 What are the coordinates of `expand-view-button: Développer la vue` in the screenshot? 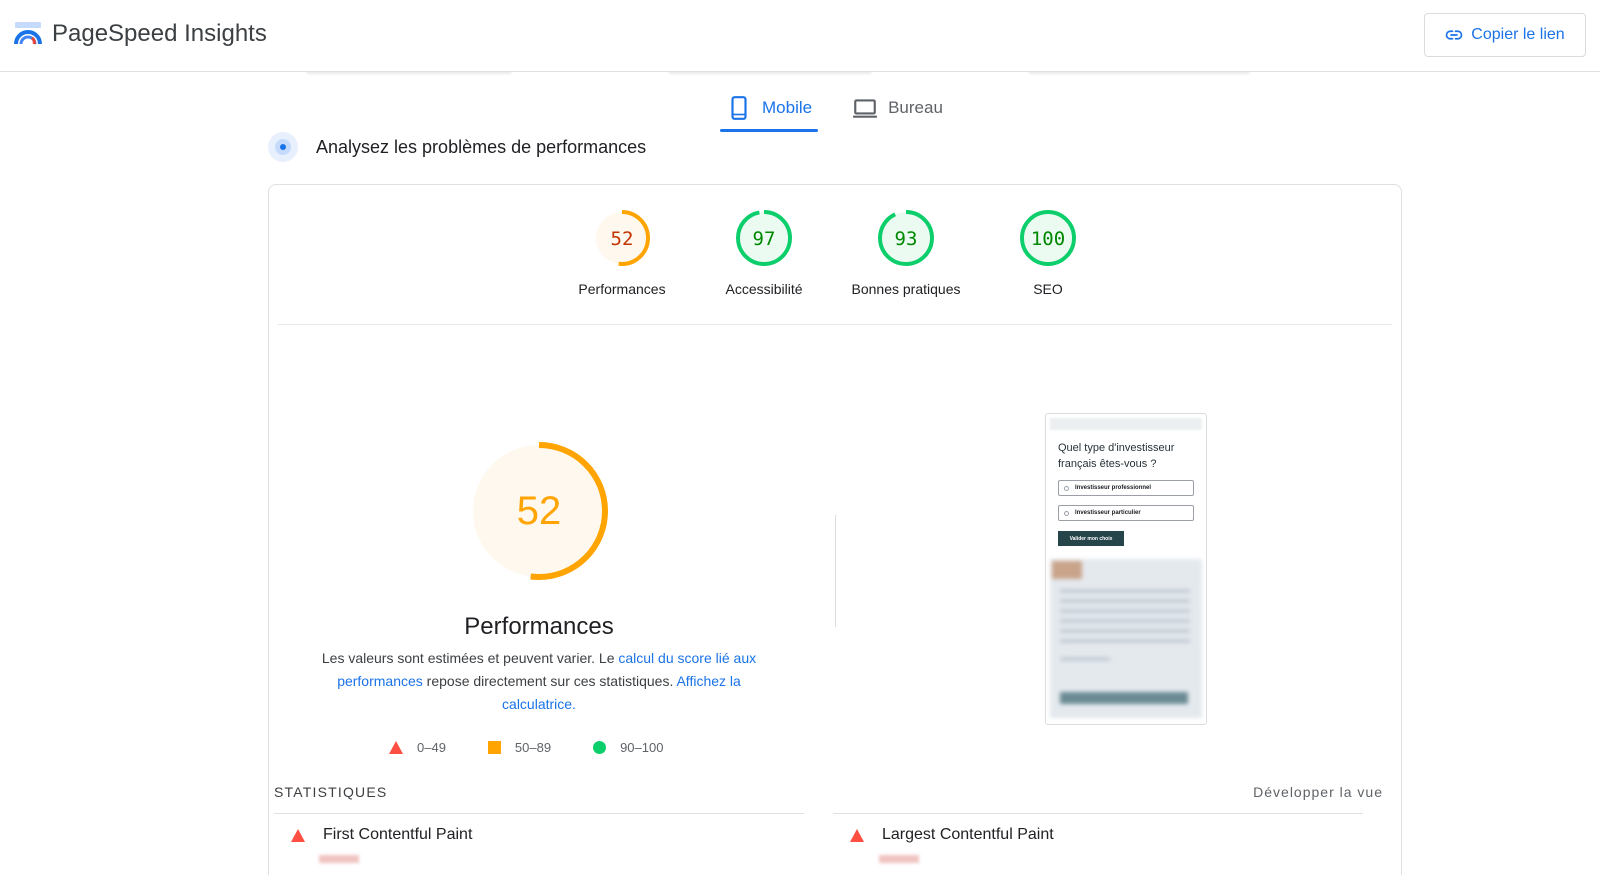 It's located at (1318, 792).